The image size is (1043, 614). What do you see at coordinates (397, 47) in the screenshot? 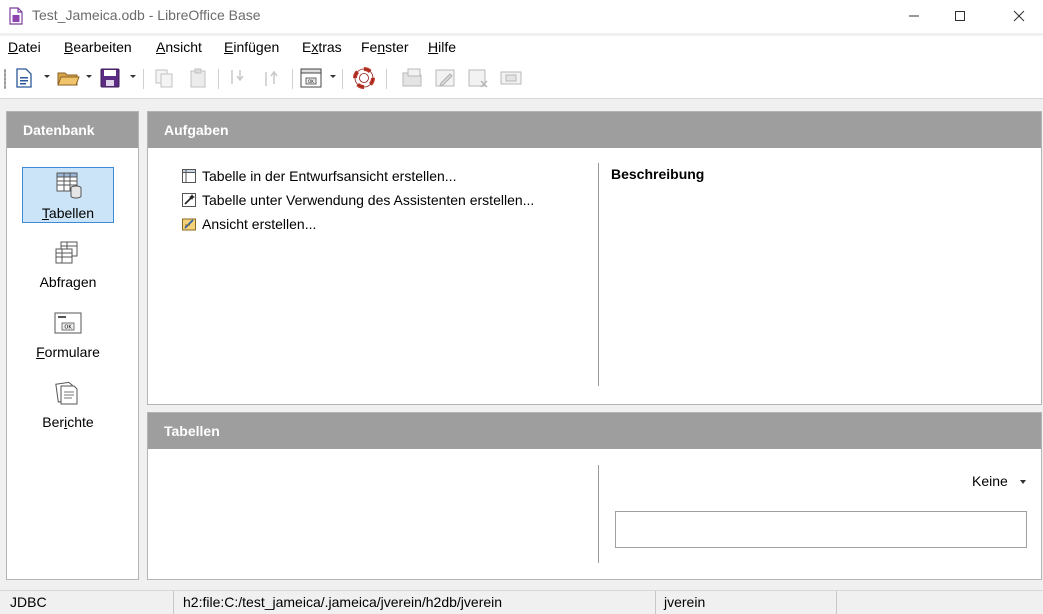
I see `menu-label: ster` at bounding box center [397, 47].